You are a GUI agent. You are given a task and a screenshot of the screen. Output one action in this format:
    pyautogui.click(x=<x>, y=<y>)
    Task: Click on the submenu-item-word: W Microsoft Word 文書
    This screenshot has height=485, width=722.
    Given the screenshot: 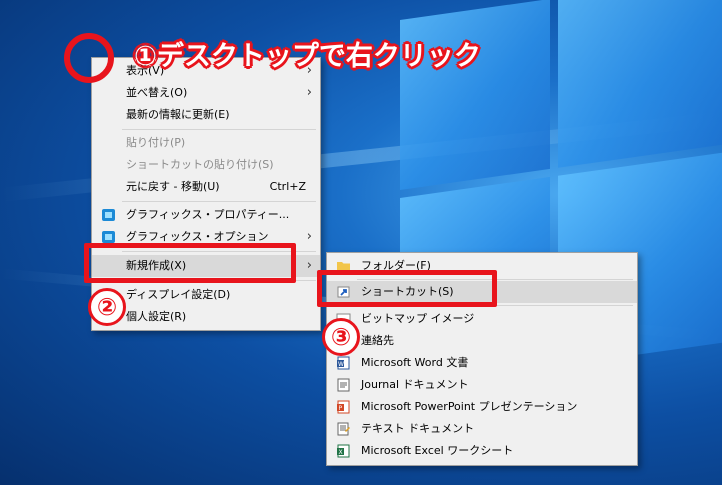 What is the action you would take?
    pyautogui.click(x=482, y=363)
    